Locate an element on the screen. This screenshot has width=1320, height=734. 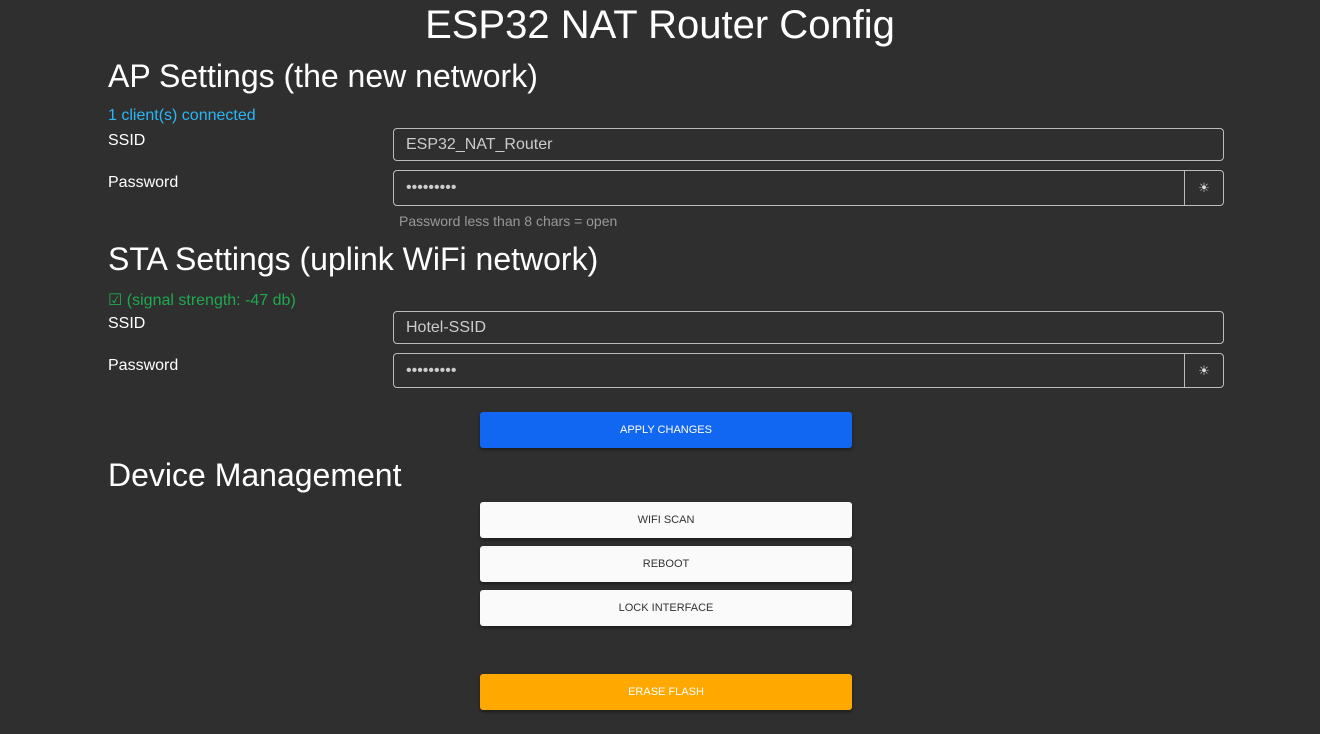
erase-flash-button: ERASE FLASH is located at coordinates (666, 692).